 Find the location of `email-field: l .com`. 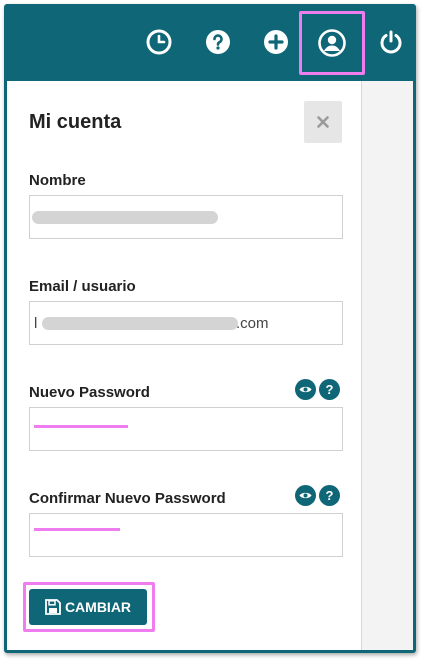

email-field: l .com is located at coordinates (186, 323).